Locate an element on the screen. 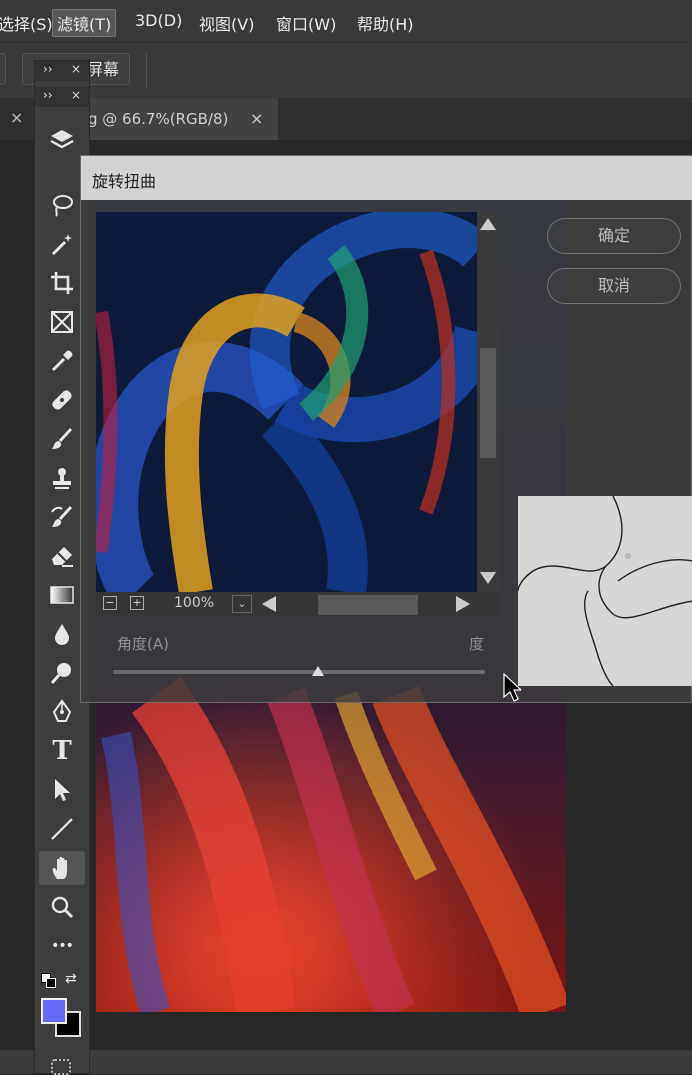 This screenshot has height=1075, width=692. document-tab-close-icon: × is located at coordinates (256, 119).